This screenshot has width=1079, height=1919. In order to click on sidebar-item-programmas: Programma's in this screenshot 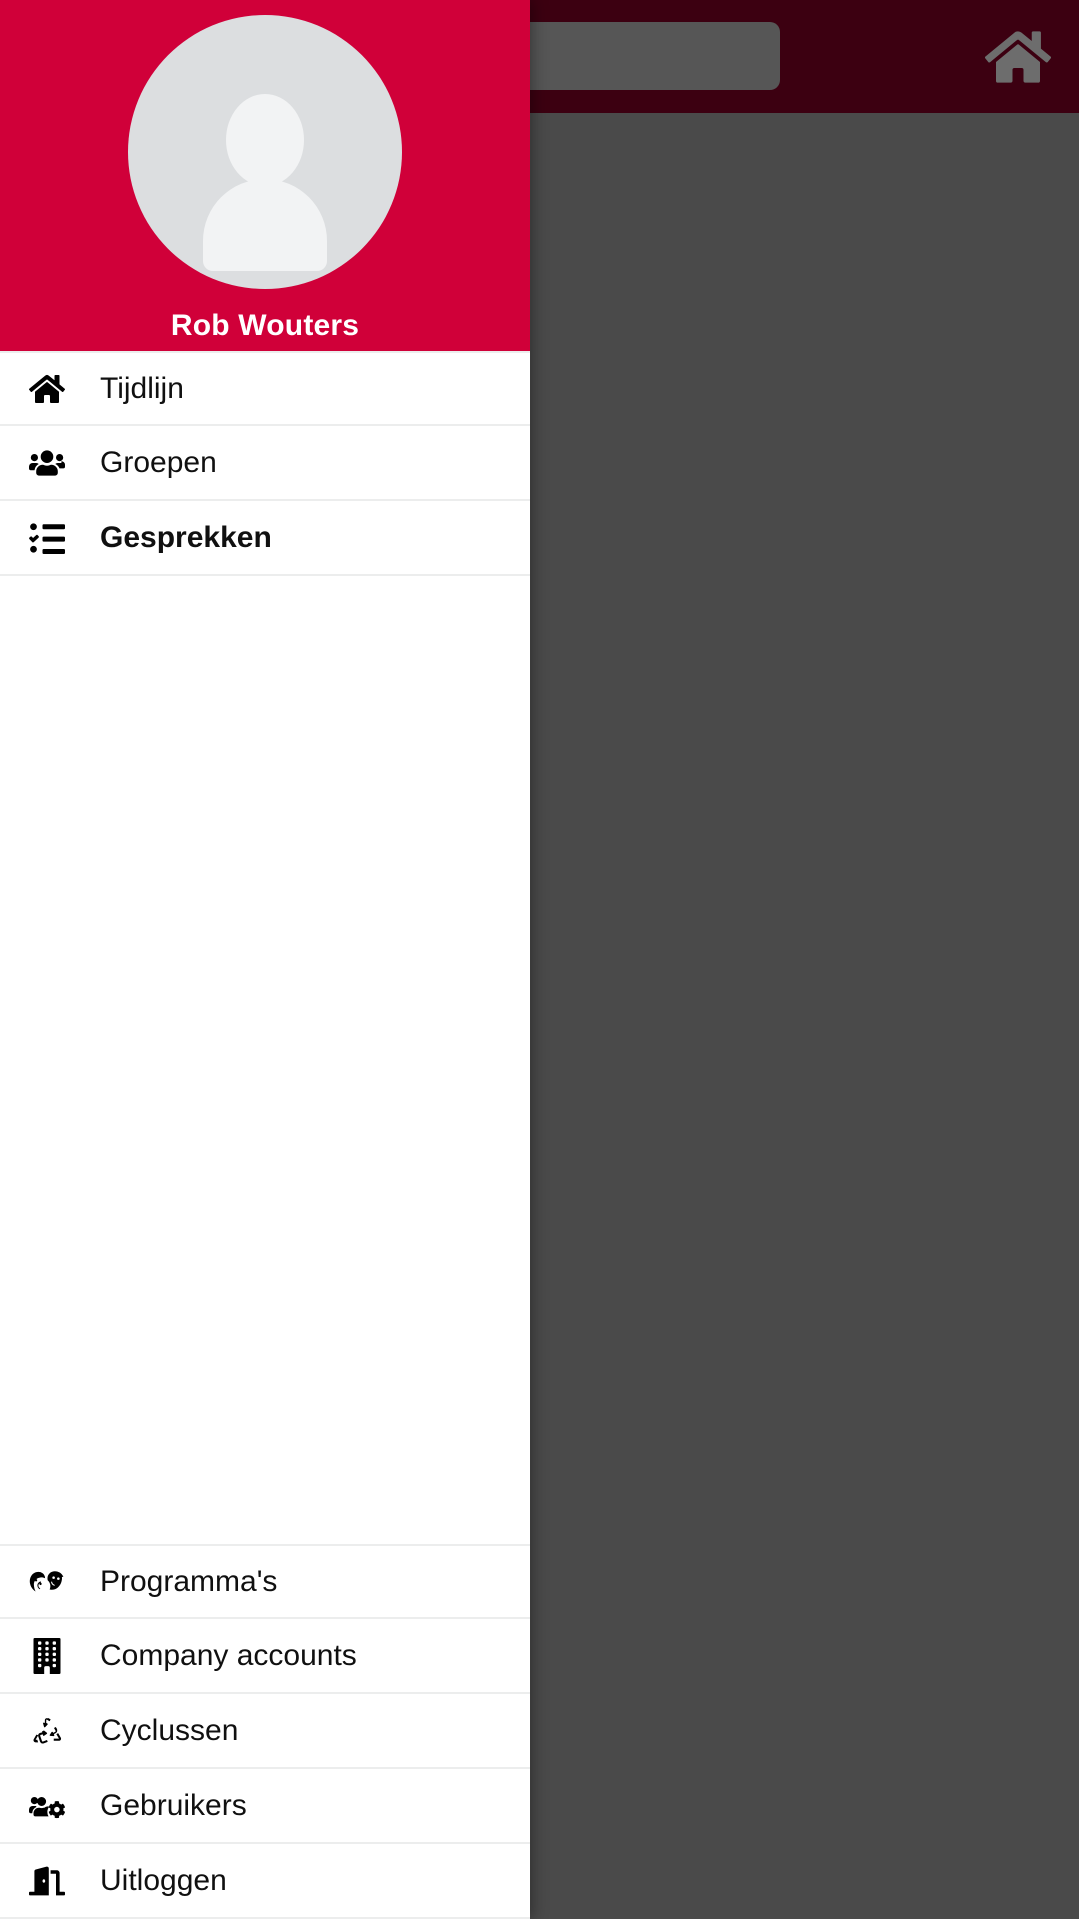, I will do `click(265, 1581)`.